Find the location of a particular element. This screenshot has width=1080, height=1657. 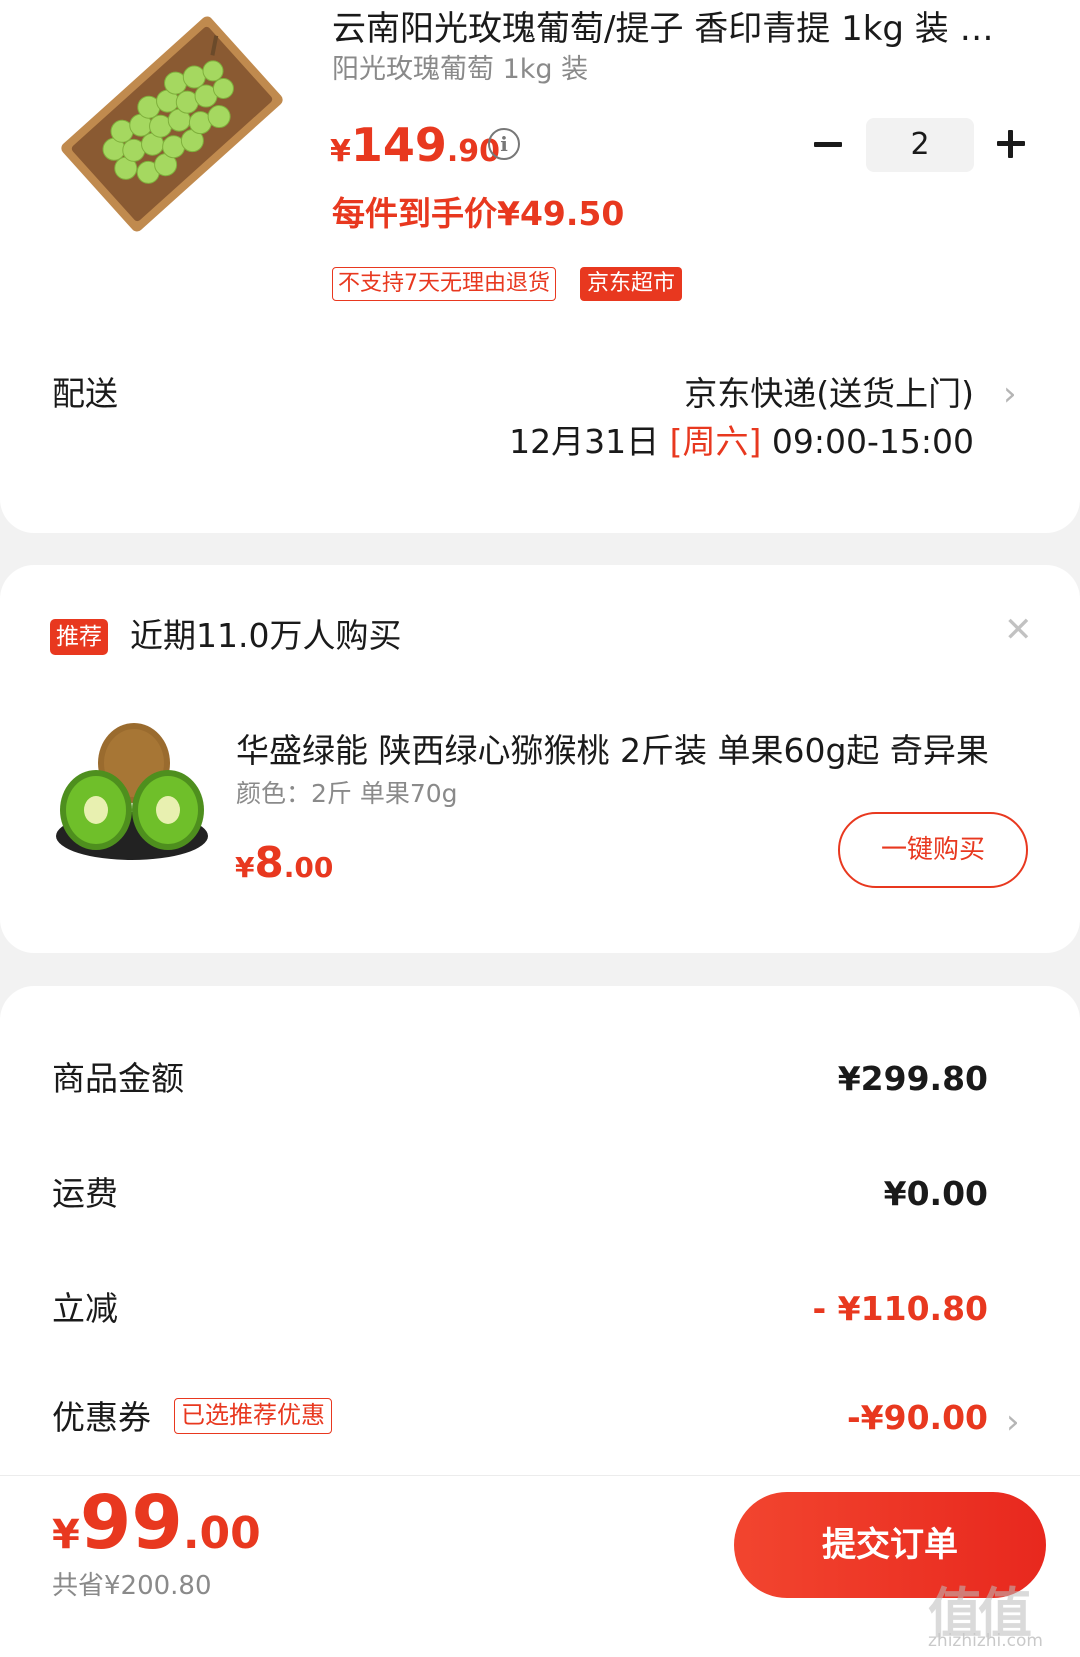

product-spec: 阳光玫瑰葡萄 1kg 装 is located at coordinates (460, 69).